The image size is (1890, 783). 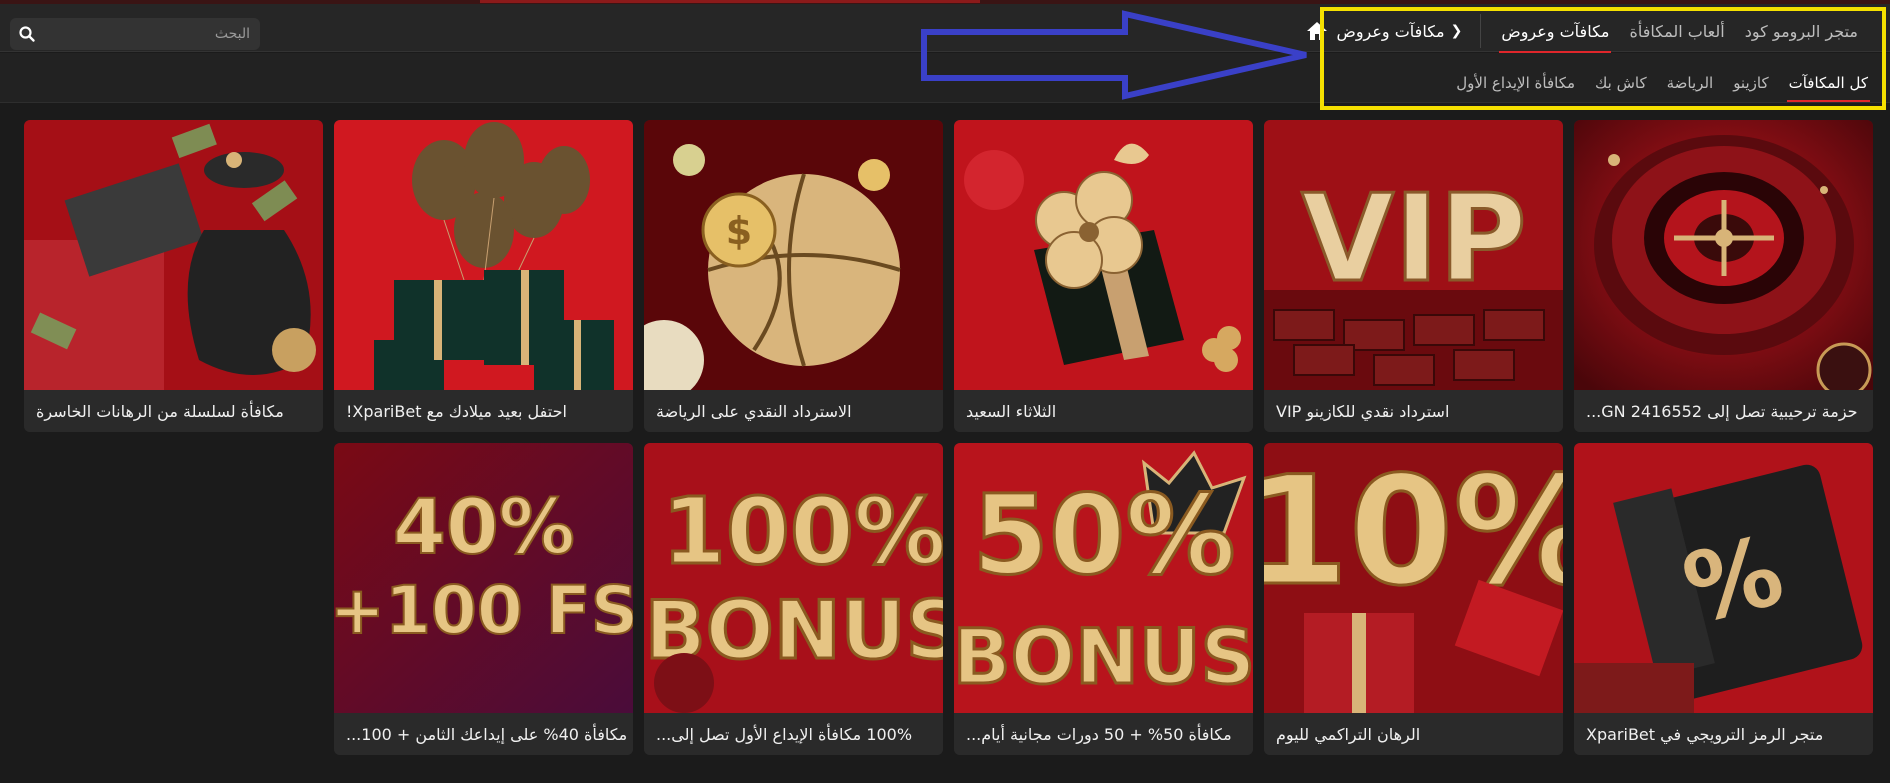 What do you see at coordinates (1690, 83) in the screenshot?
I see `filter-sports: الرياضة` at bounding box center [1690, 83].